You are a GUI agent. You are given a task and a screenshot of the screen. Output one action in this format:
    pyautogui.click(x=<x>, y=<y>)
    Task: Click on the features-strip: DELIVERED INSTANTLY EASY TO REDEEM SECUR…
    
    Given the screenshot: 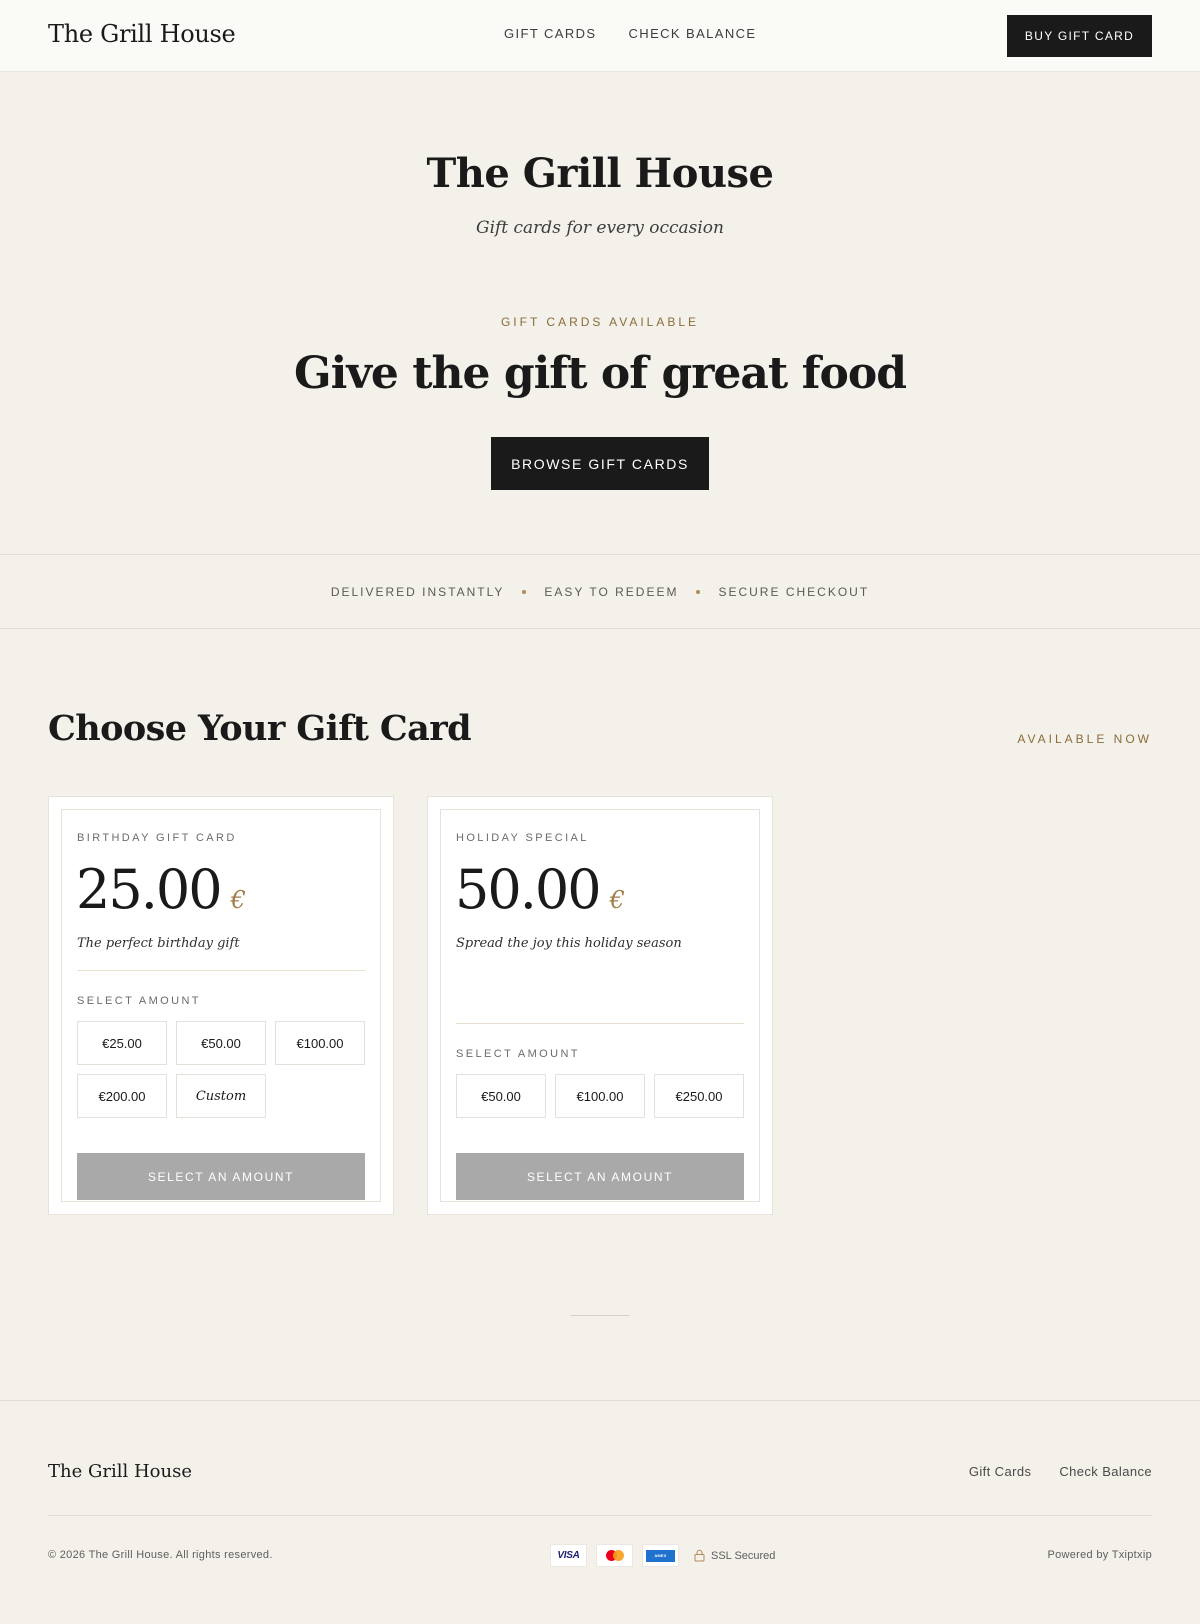 What is the action you would take?
    pyautogui.click(x=600, y=591)
    